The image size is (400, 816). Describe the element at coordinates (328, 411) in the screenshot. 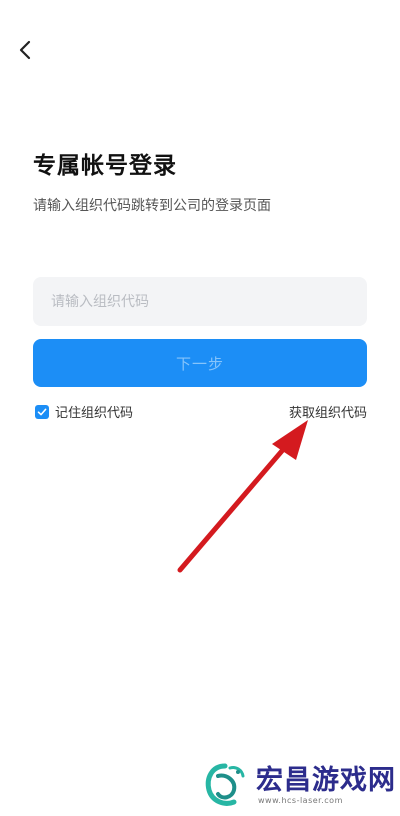

I see `get-org-code-link: 获取组织代码` at that location.